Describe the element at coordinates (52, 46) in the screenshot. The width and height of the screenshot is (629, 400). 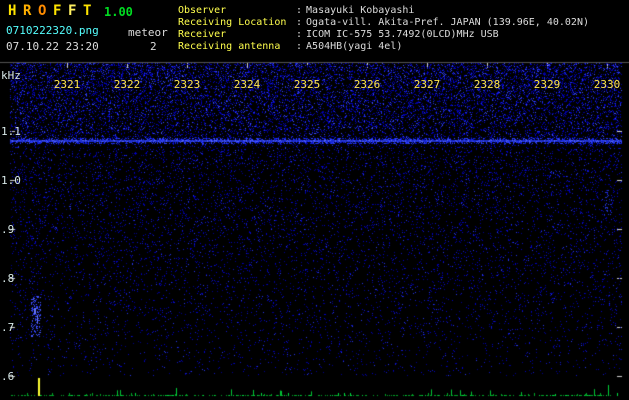
I see `observation-datetime: 07.10.22 23:20` at that location.